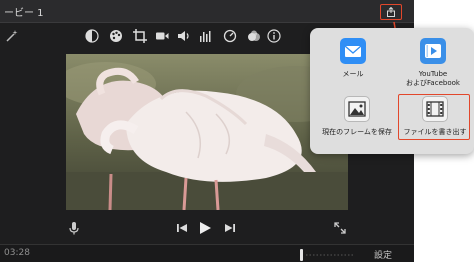 The width and height of the screenshot is (474, 262). I want to click on camera-icon, so click(162, 36).